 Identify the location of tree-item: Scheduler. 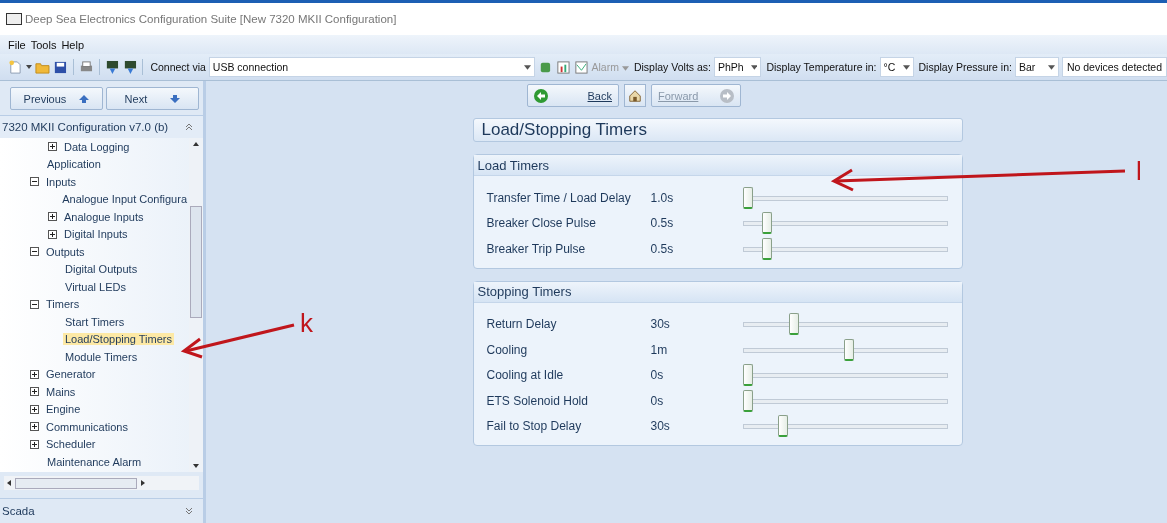
(71, 444).